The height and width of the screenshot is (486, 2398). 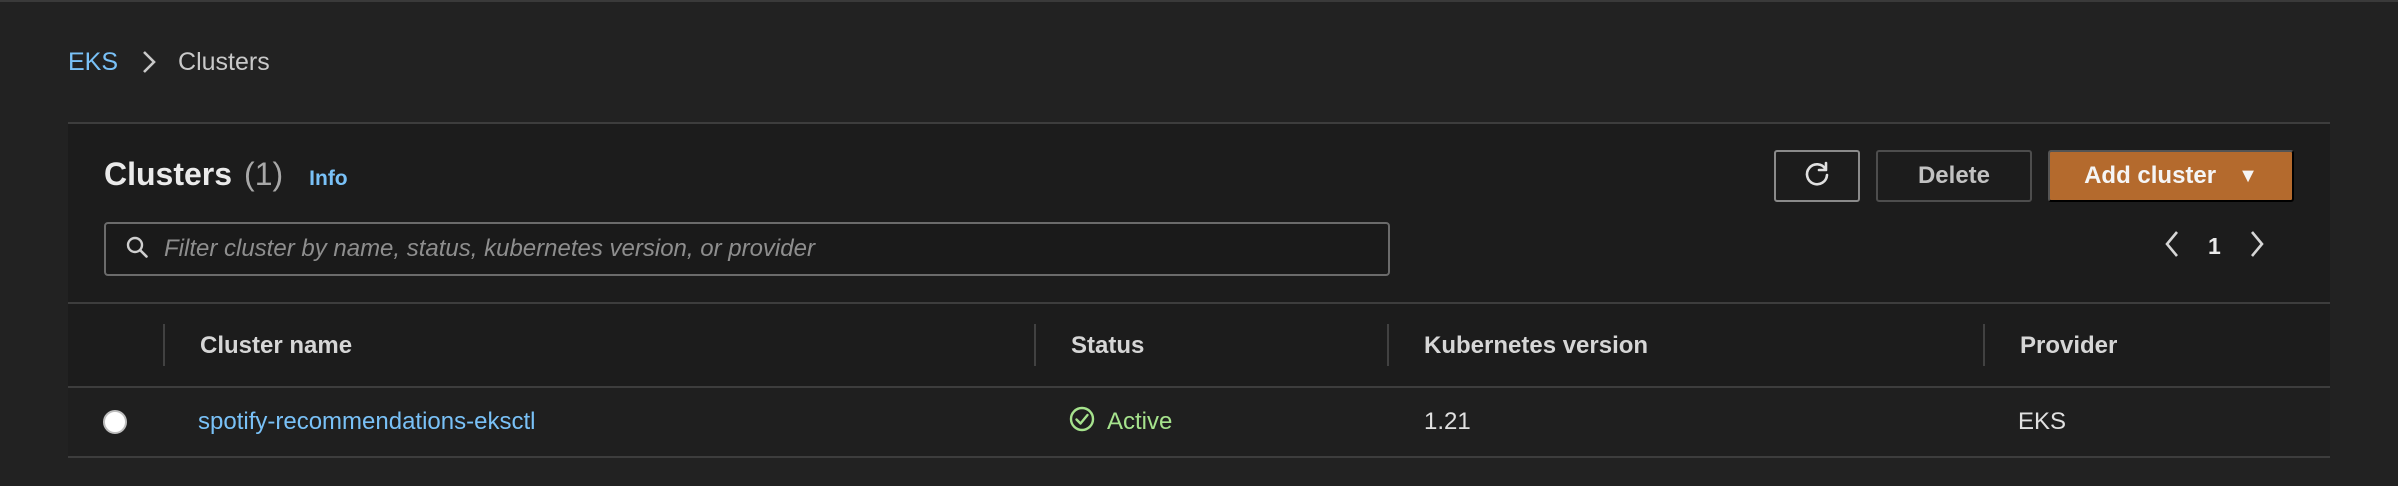 What do you see at coordinates (1140, 421) in the screenshot?
I see `status-text: Active` at bounding box center [1140, 421].